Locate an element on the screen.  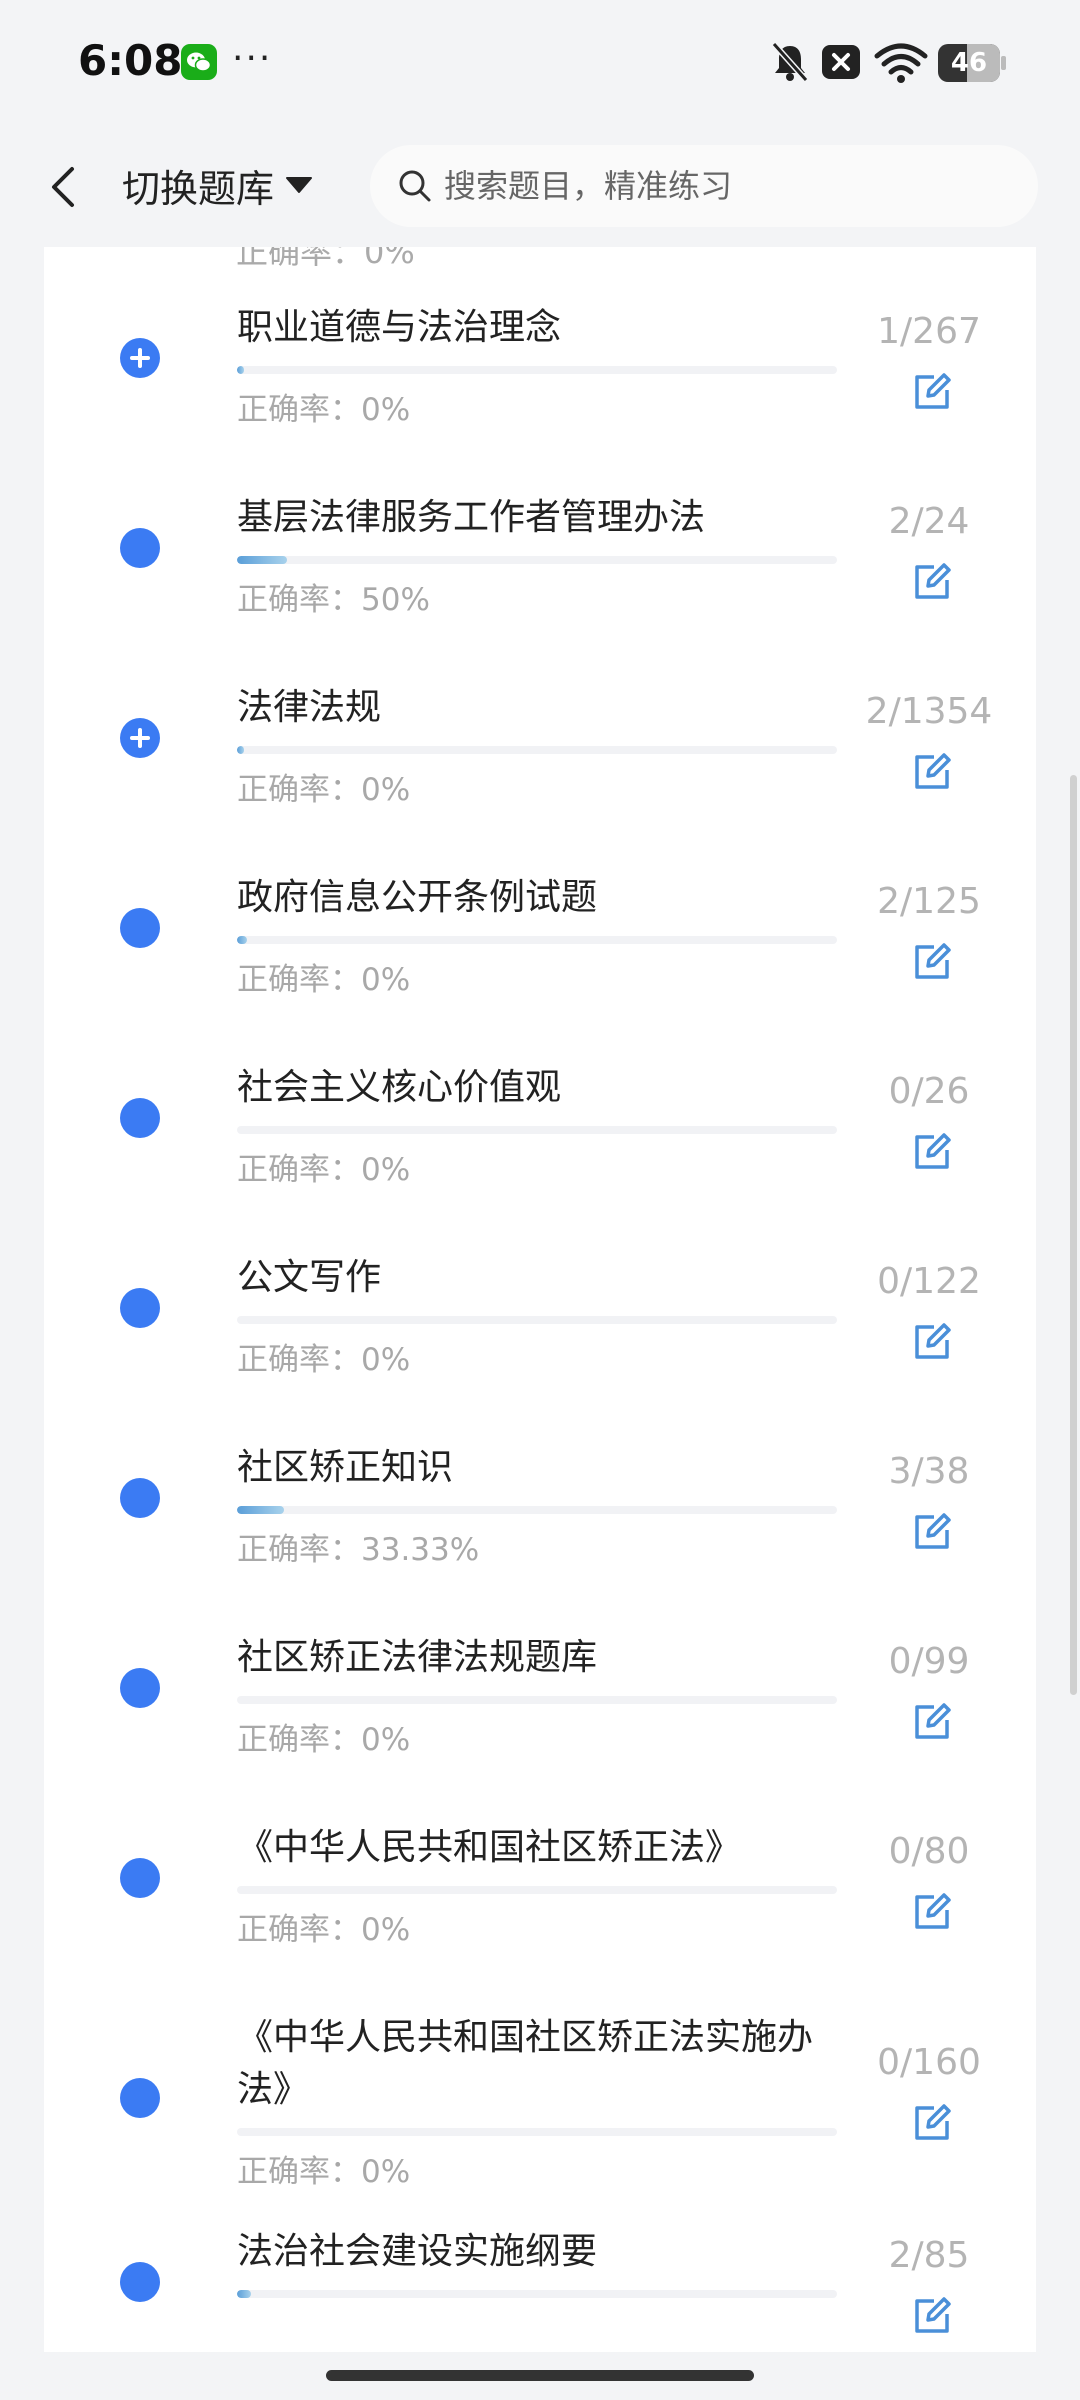
switch-bank-label: 切换题库 is located at coordinates (198, 188).